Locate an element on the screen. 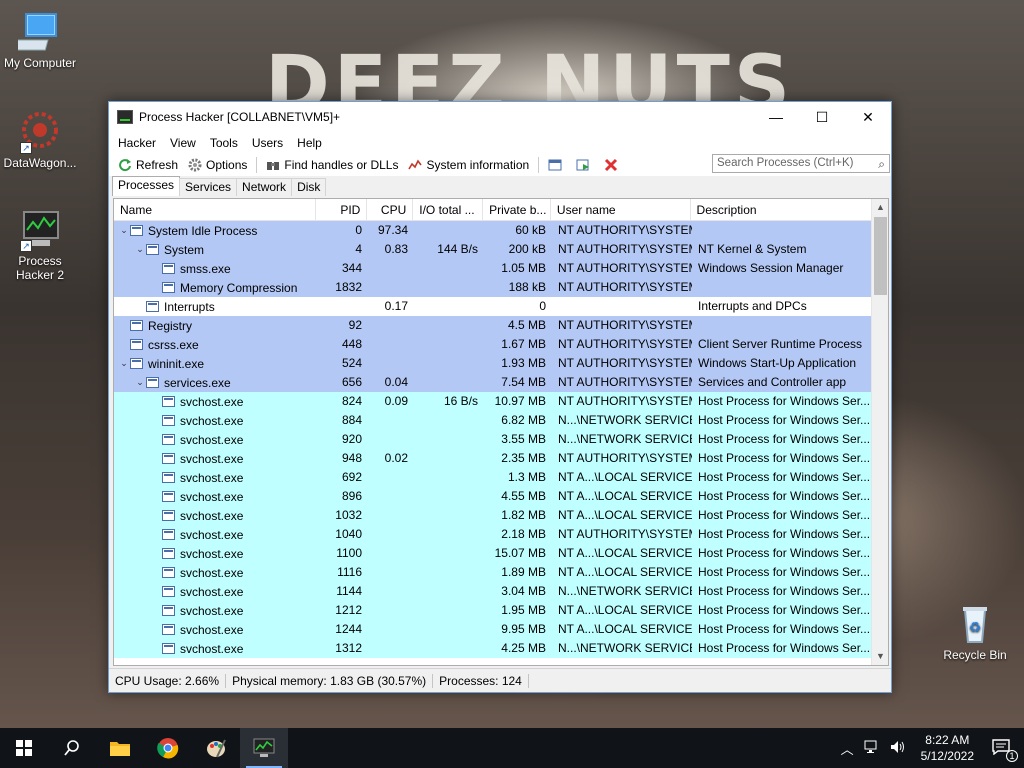 This screenshot has height=768, width=1024. network-icon is located at coordinates (872, 748).